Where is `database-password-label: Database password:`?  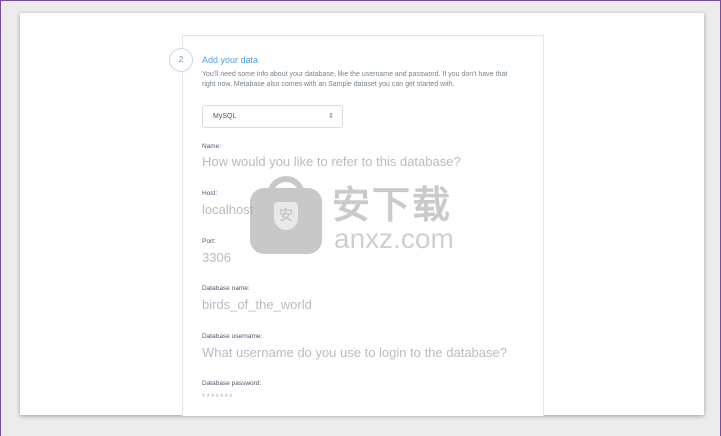 database-password-label: Database password: is located at coordinates (232, 383).